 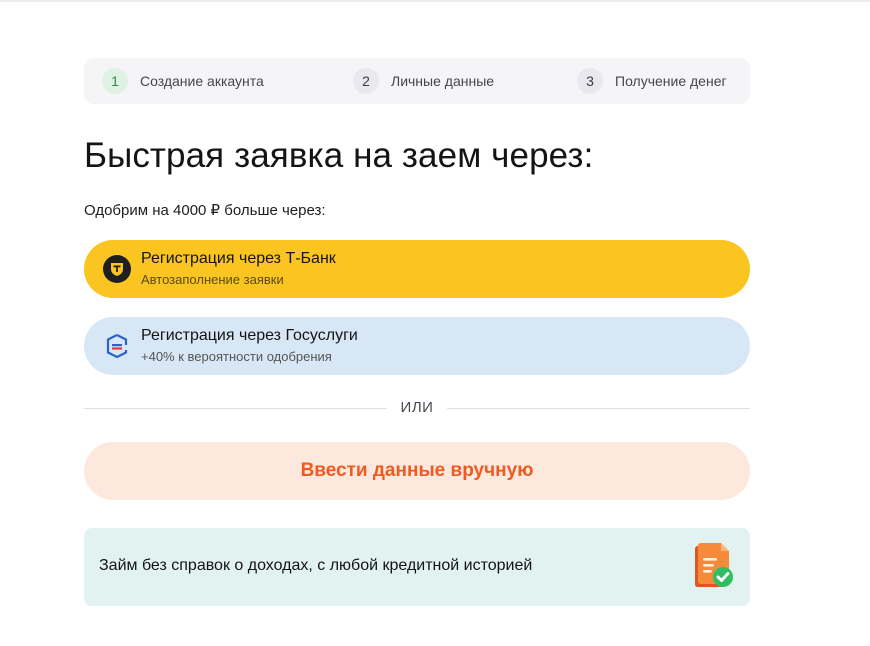 What do you see at coordinates (205, 210) in the screenshot?
I see `subtitle: Одобрим на 4000 ₽ больше через:` at bounding box center [205, 210].